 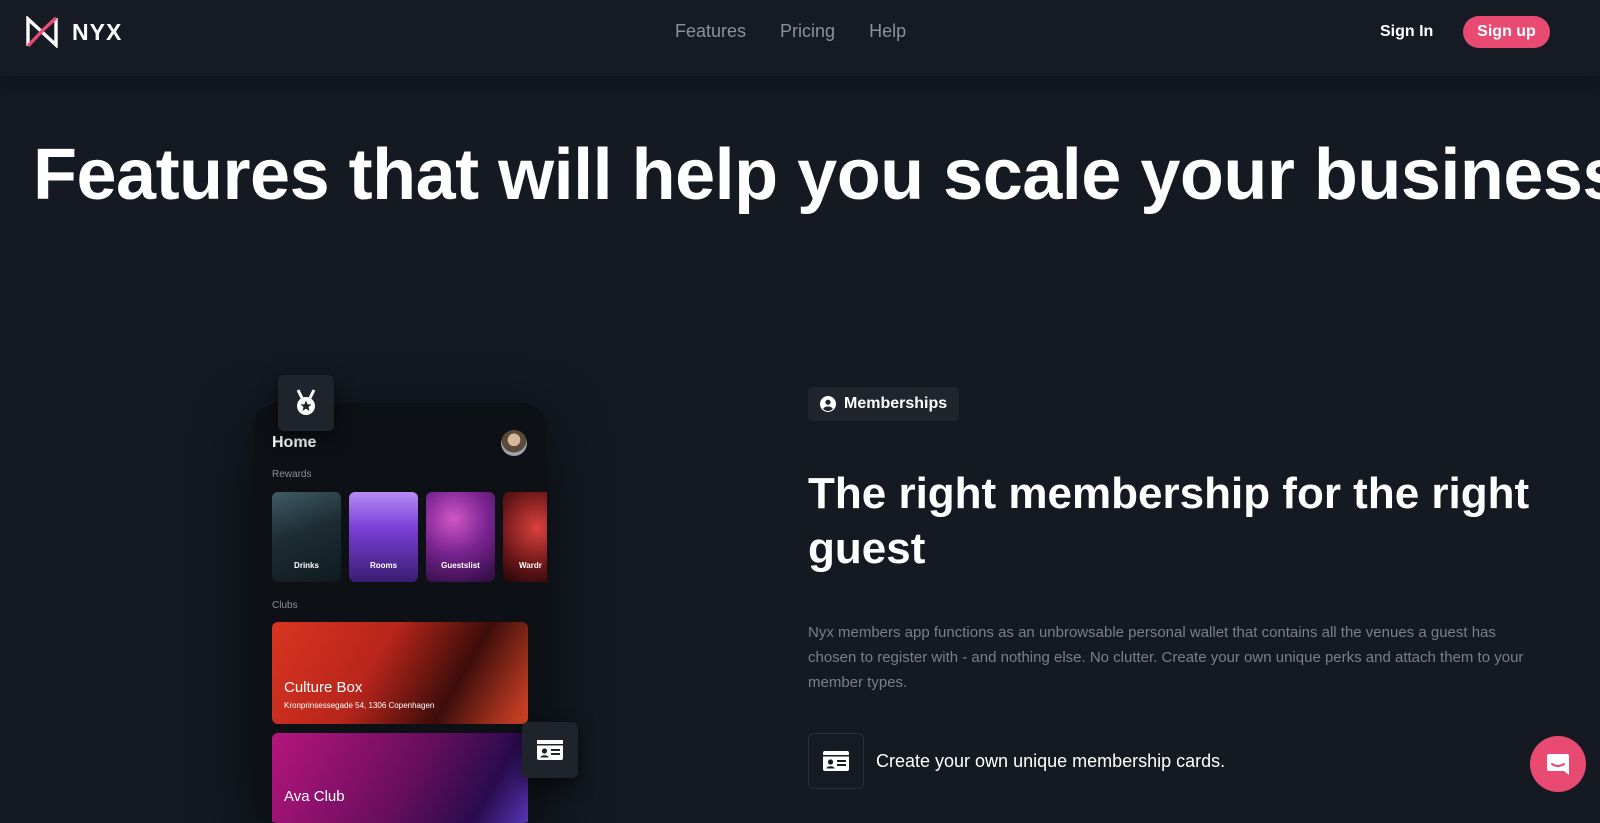 What do you see at coordinates (306, 565) in the screenshot?
I see `reward-label: Drinks` at bounding box center [306, 565].